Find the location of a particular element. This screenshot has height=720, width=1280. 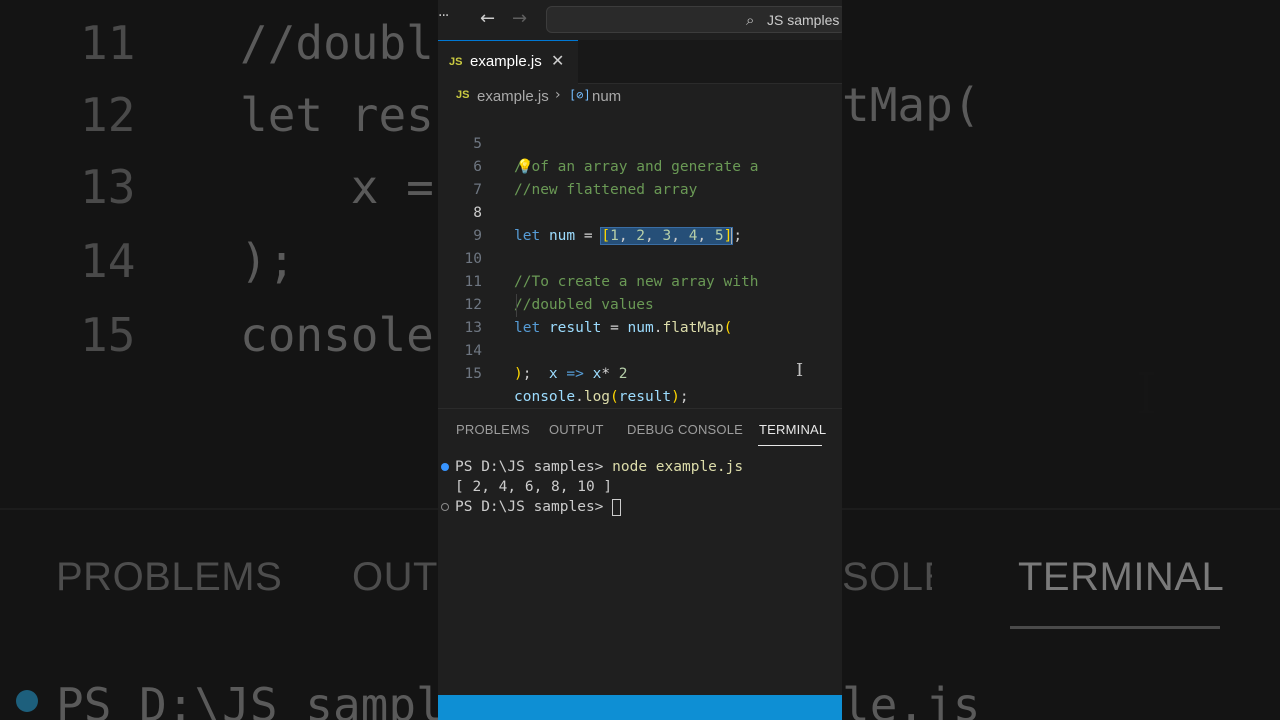

terminal-line: PS D:\JS samples> is located at coordinates (538, 507).